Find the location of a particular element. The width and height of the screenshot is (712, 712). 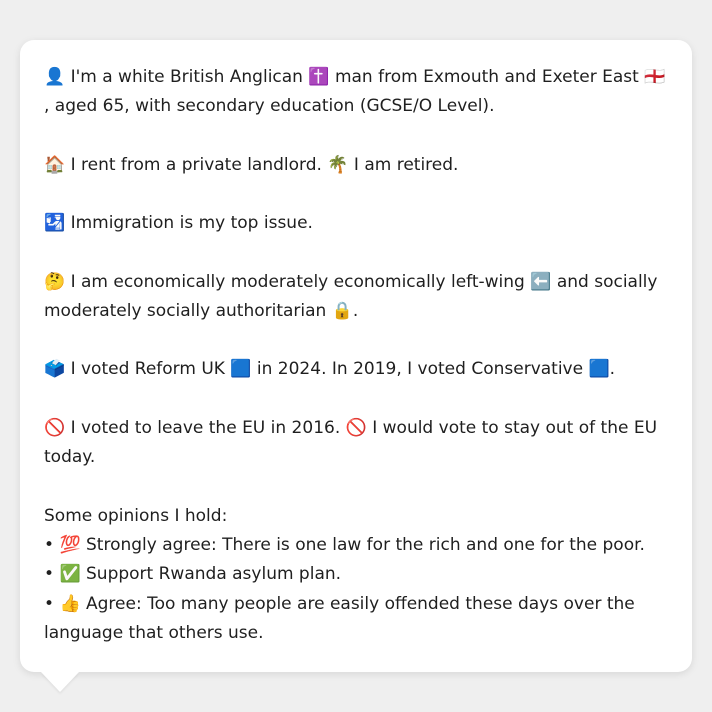

vote-text-a: I voted Reform UK is located at coordinates (148, 369).